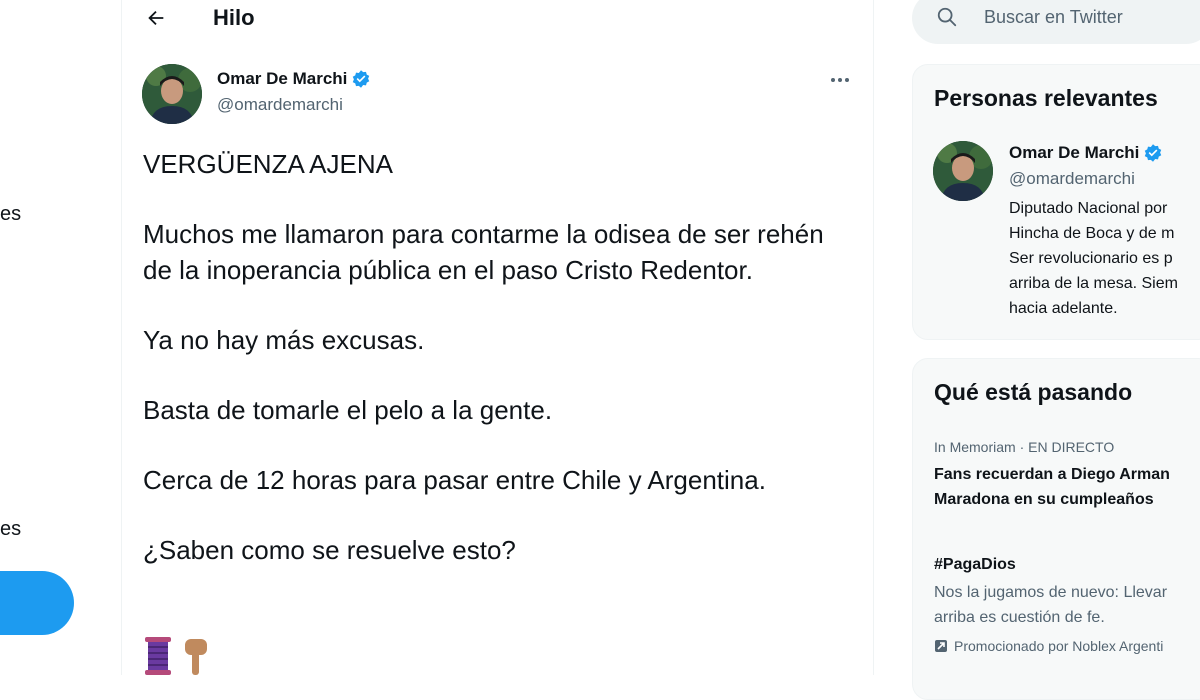 The width and height of the screenshot is (1200, 700). Describe the element at coordinates (1063, 308) in the screenshot. I see `person-bio-line: hacia adelante.` at that location.